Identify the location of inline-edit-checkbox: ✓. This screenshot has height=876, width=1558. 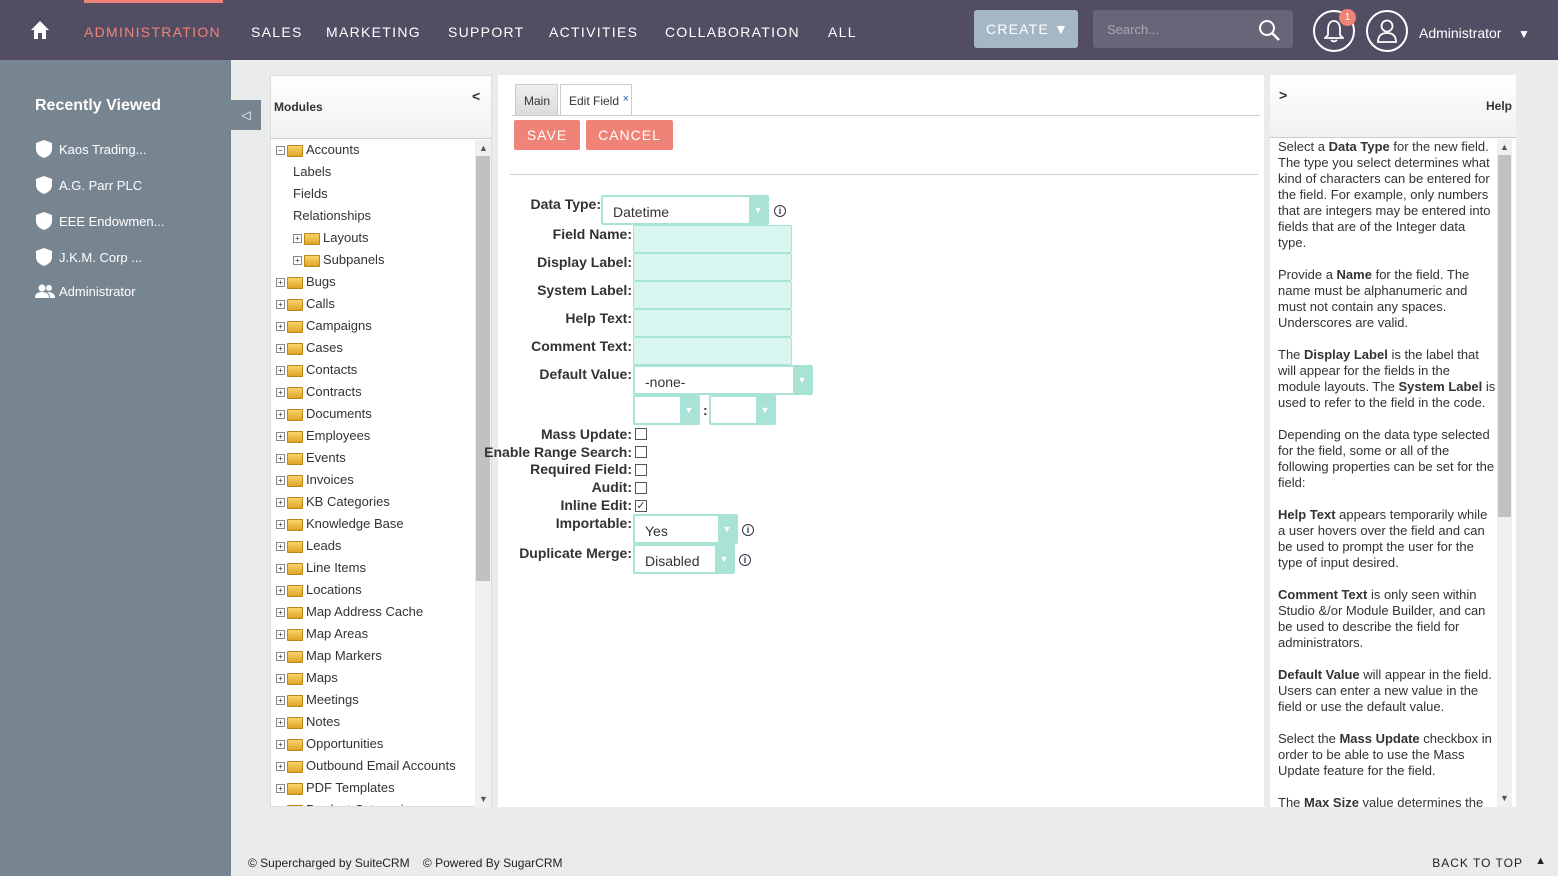
(641, 506).